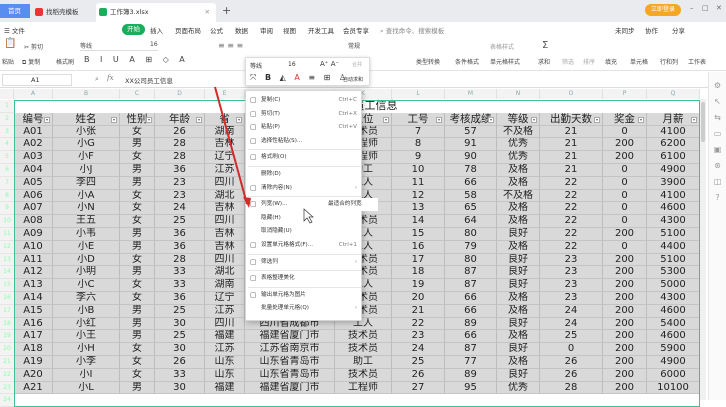  Describe the element at coordinates (308, 216) in the screenshot. I see `mouse-cursor-icon` at that location.